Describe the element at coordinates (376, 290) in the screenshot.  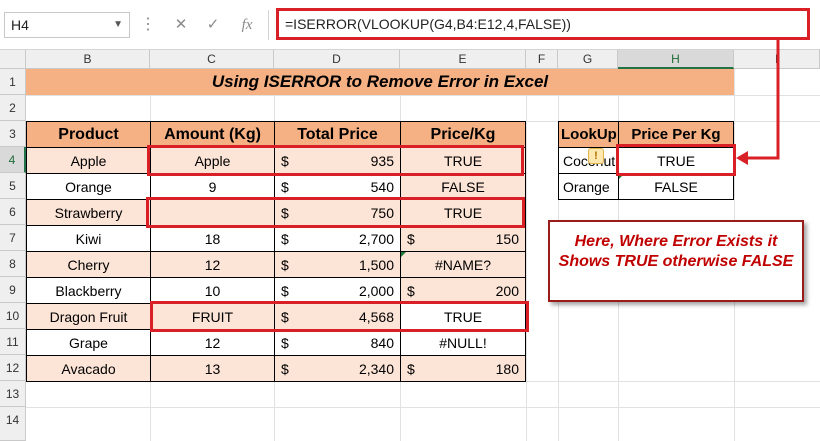
I see `total-value: 2,000` at that location.